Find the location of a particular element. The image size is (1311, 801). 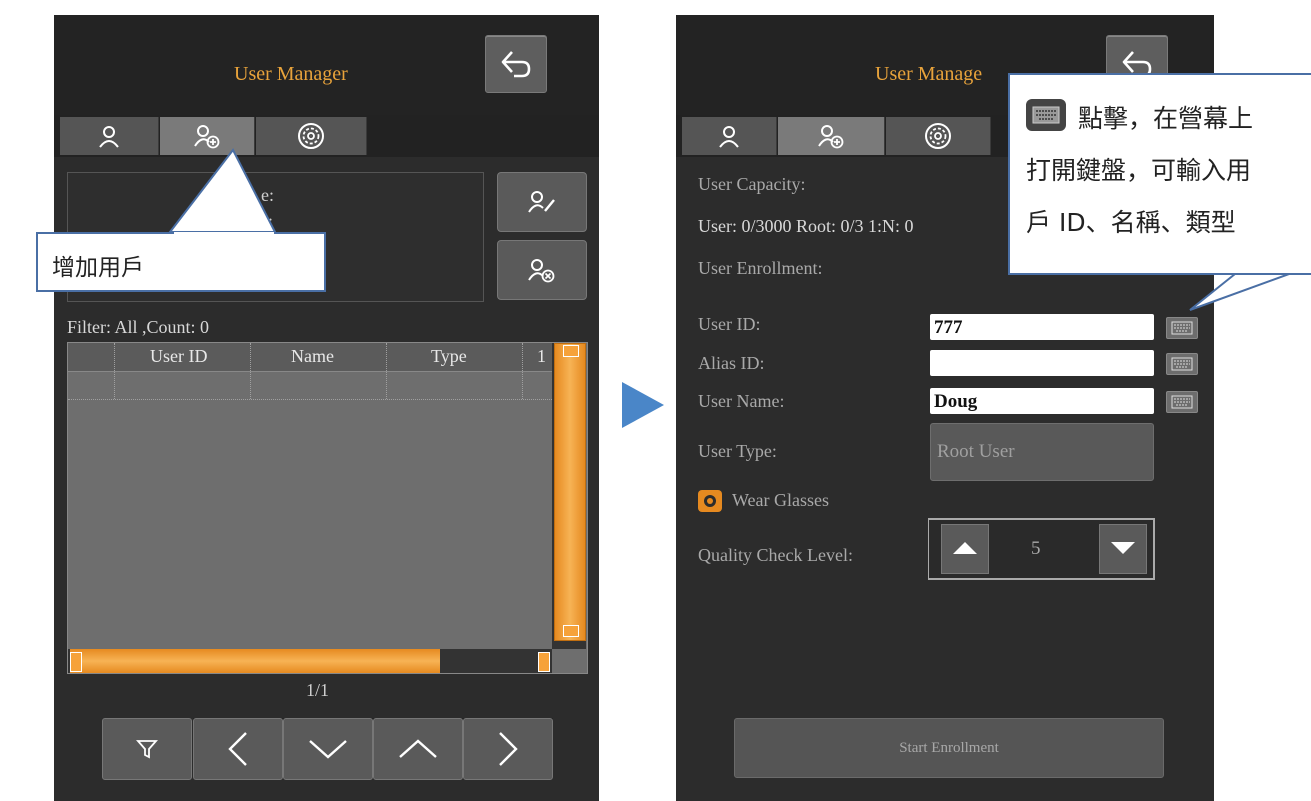

quality-label: Quality Check Level: is located at coordinates (775, 555).